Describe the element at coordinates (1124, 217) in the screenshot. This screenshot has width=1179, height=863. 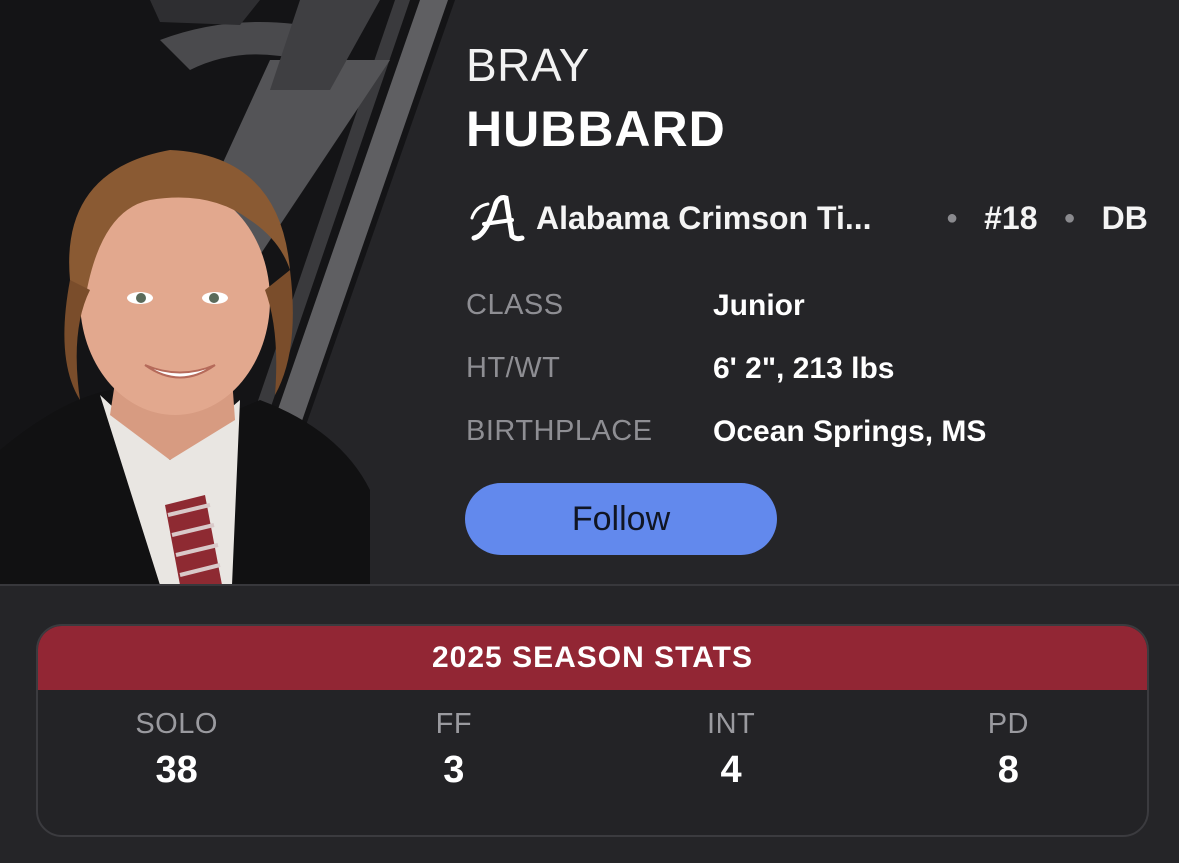
I see `player-position: DB` at that location.